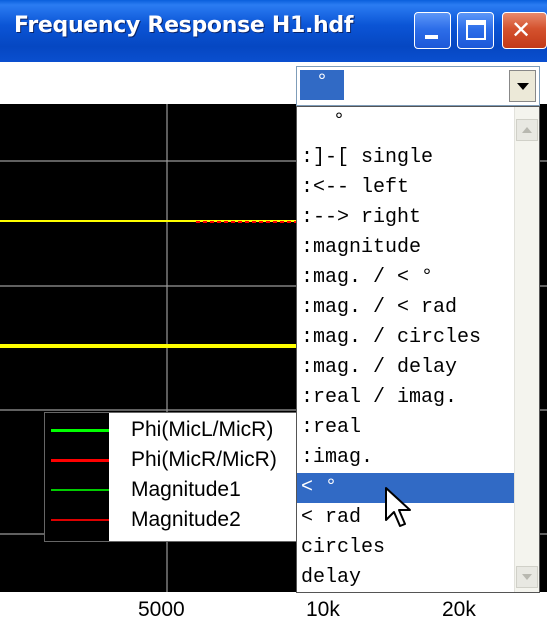 The width and height of the screenshot is (547, 639). I want to click on x-tick-label: 5000, so click(161, 609).